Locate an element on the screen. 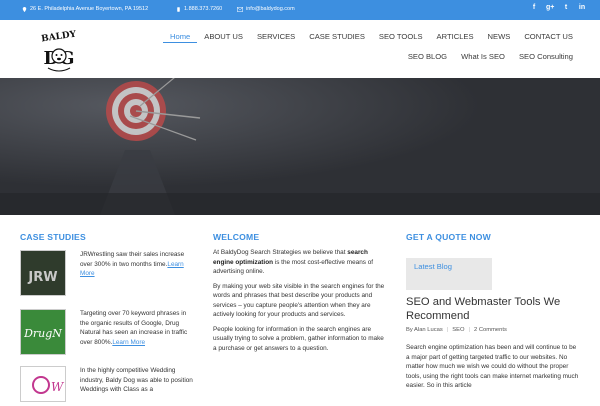  nav-case-studies: CASE STUDIES is located at coordinates (337, 37).